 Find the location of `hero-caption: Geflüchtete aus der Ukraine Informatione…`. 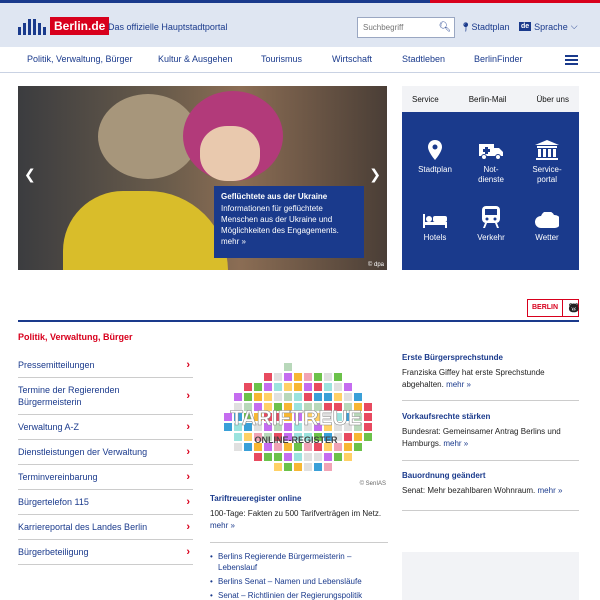

hero-caption: Geflüchtete aus der Ukraine Informatione… is located at coordinates (289, 222).